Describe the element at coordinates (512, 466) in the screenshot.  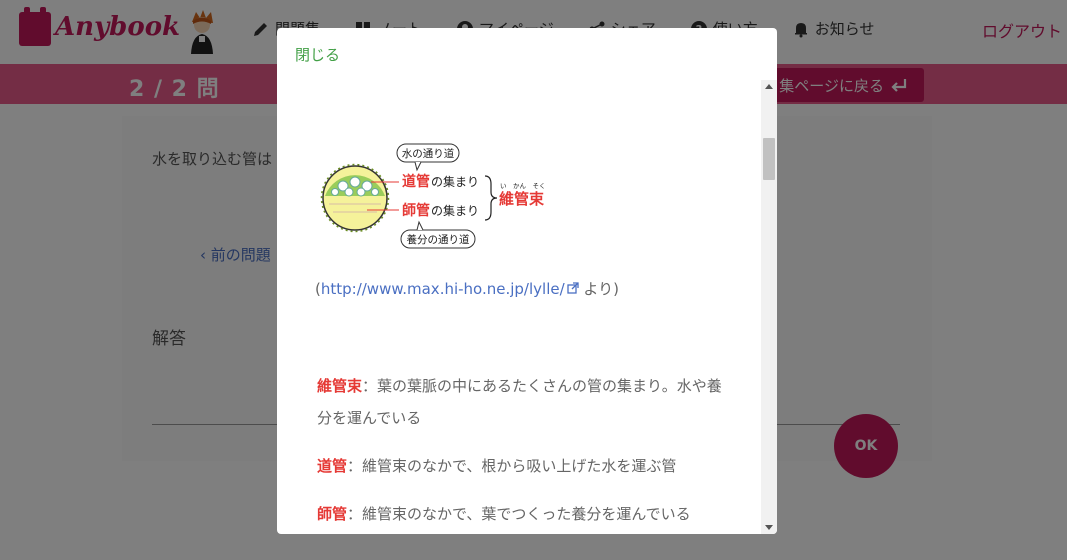
I see `definition-text: ：維管束のなかで、根から吸い上げた水を運ぶ管` at that location.